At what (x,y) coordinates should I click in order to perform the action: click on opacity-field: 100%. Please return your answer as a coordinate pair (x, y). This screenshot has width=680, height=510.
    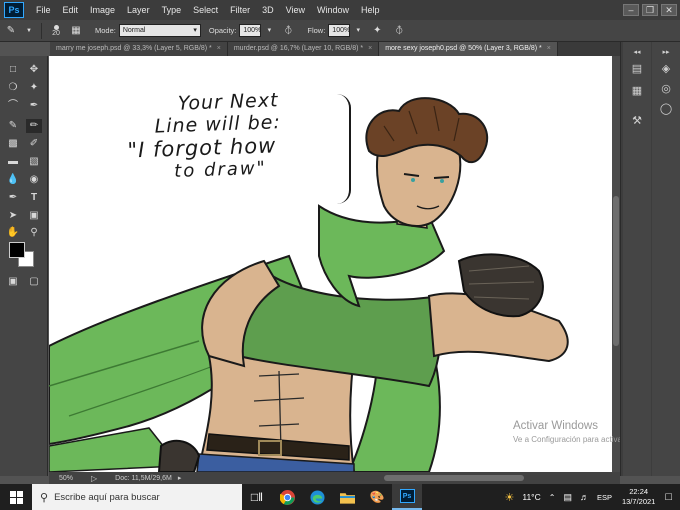
    Looking at the image, I should click on (250, 30).